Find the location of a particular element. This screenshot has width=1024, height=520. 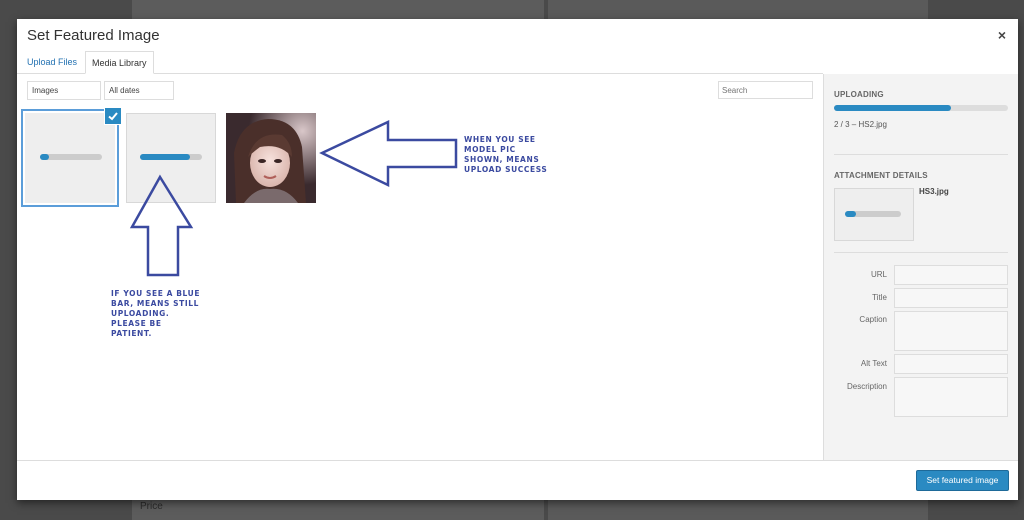

overall-upload-progress-bar is located at coordinates (921, 108).